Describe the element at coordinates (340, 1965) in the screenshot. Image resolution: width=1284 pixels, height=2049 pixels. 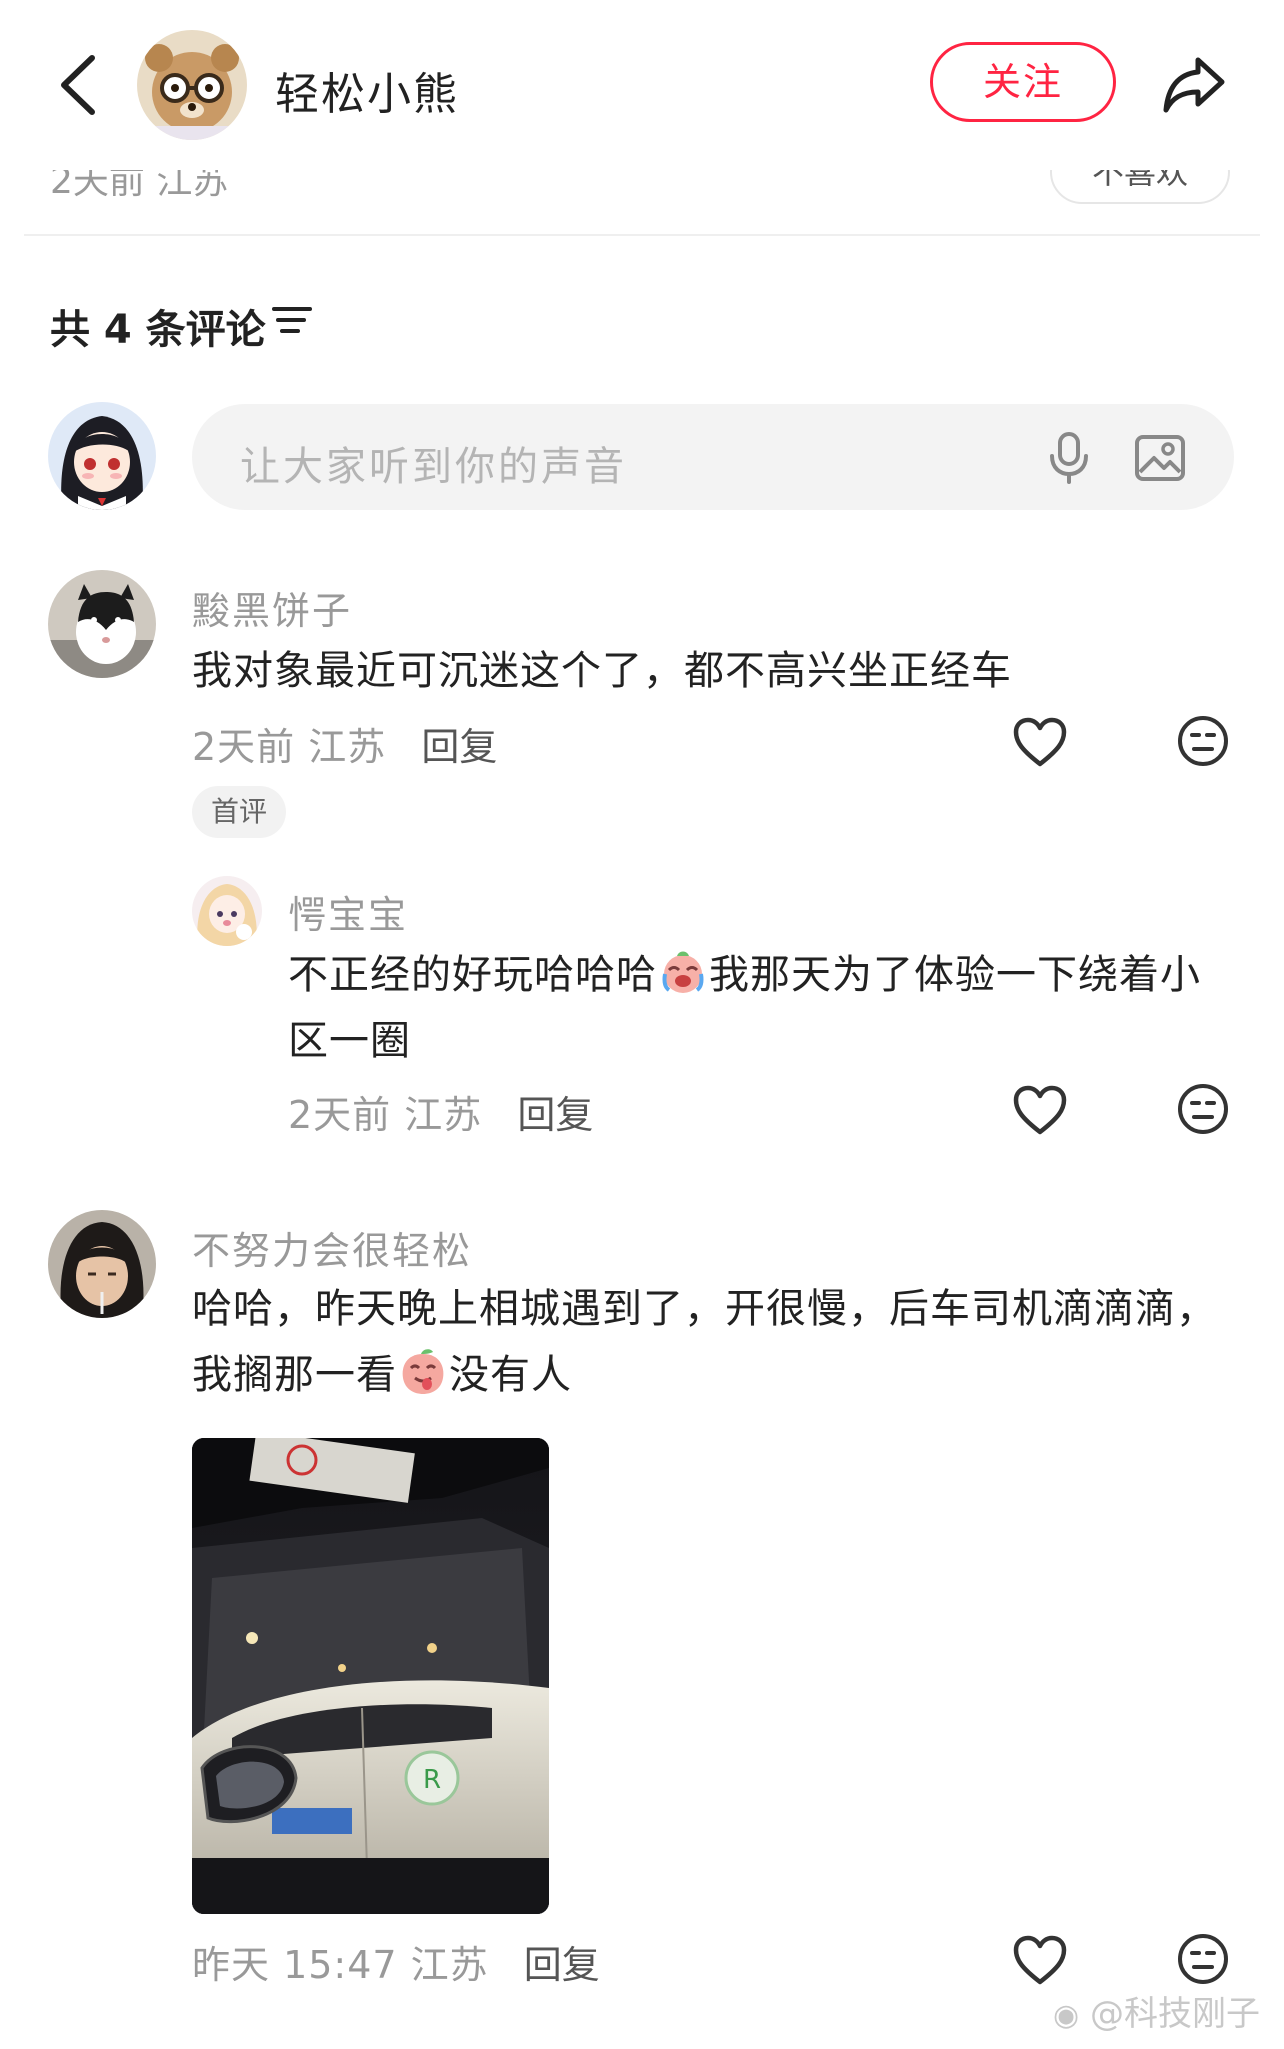
I see `comment-meta: 昨天 15:47 江苏` at that location.